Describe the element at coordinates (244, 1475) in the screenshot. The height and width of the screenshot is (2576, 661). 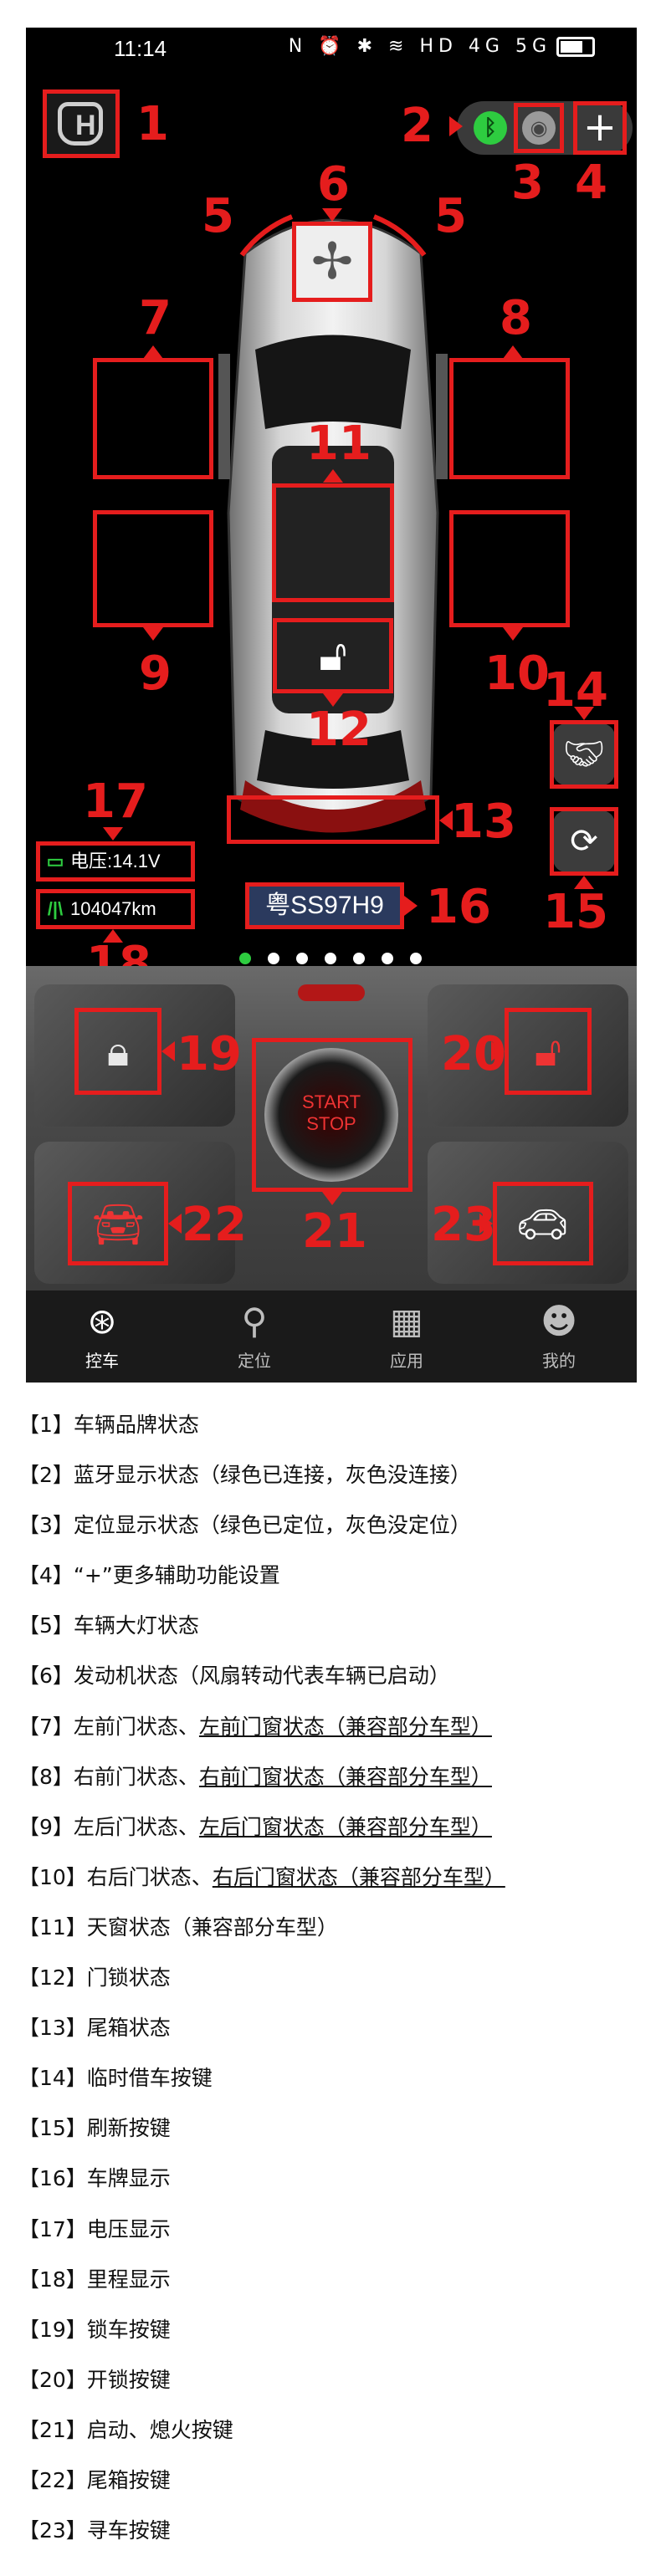
I see `legend-item: 【2】蓝牙显示状态（绿色已连接，灰色没连接）` at that location.